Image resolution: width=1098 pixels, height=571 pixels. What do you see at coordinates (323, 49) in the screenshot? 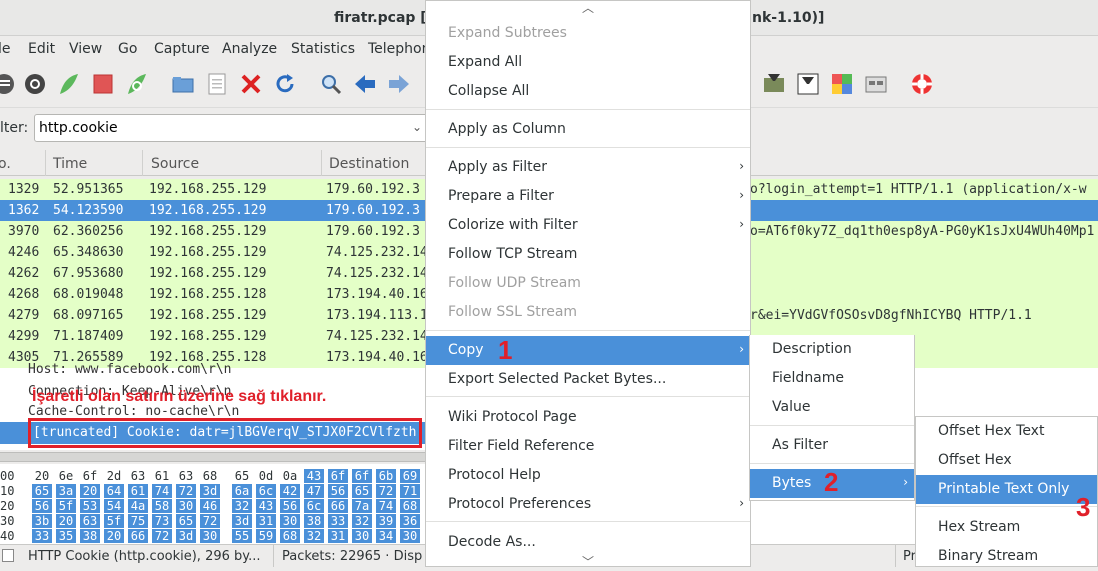
I see `menu-statistics: Statistics` at bounding box center [323, 49].